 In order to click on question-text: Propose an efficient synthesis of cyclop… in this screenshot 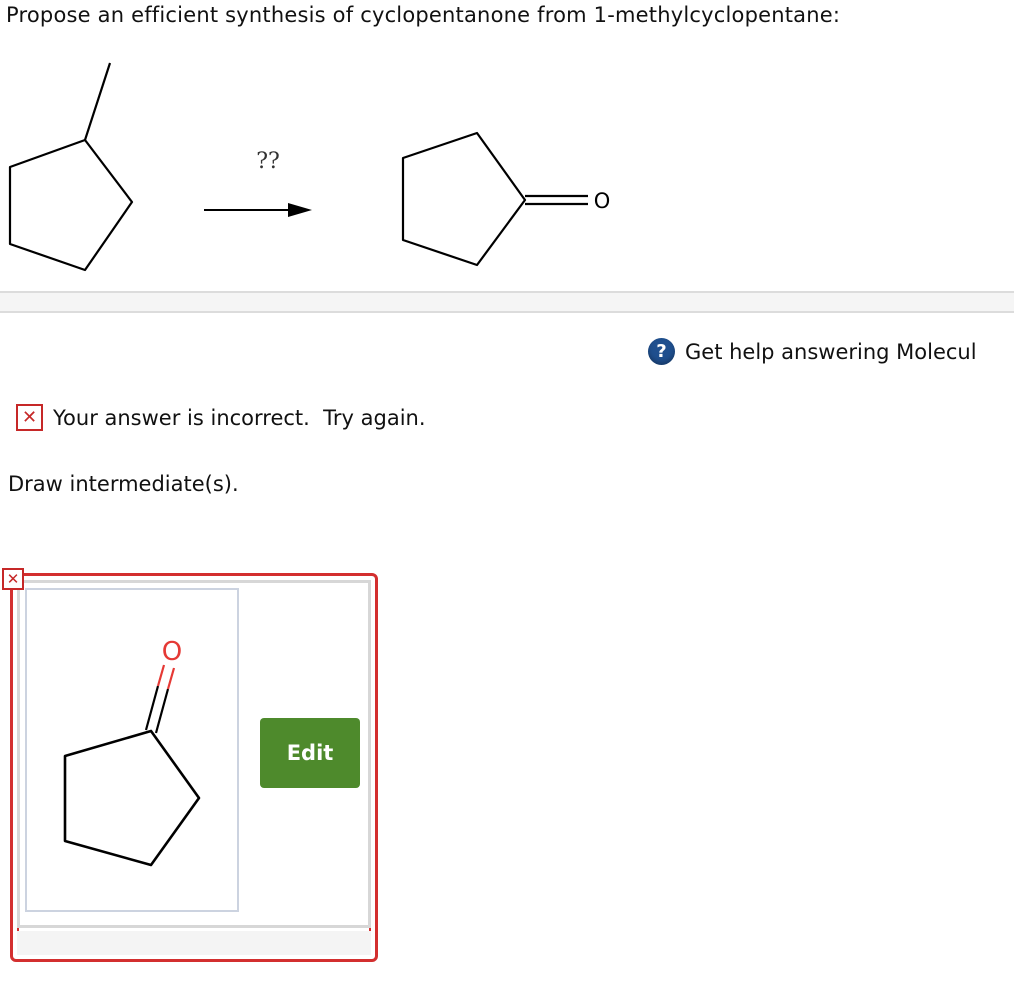, I will do `click(423, 15)`.